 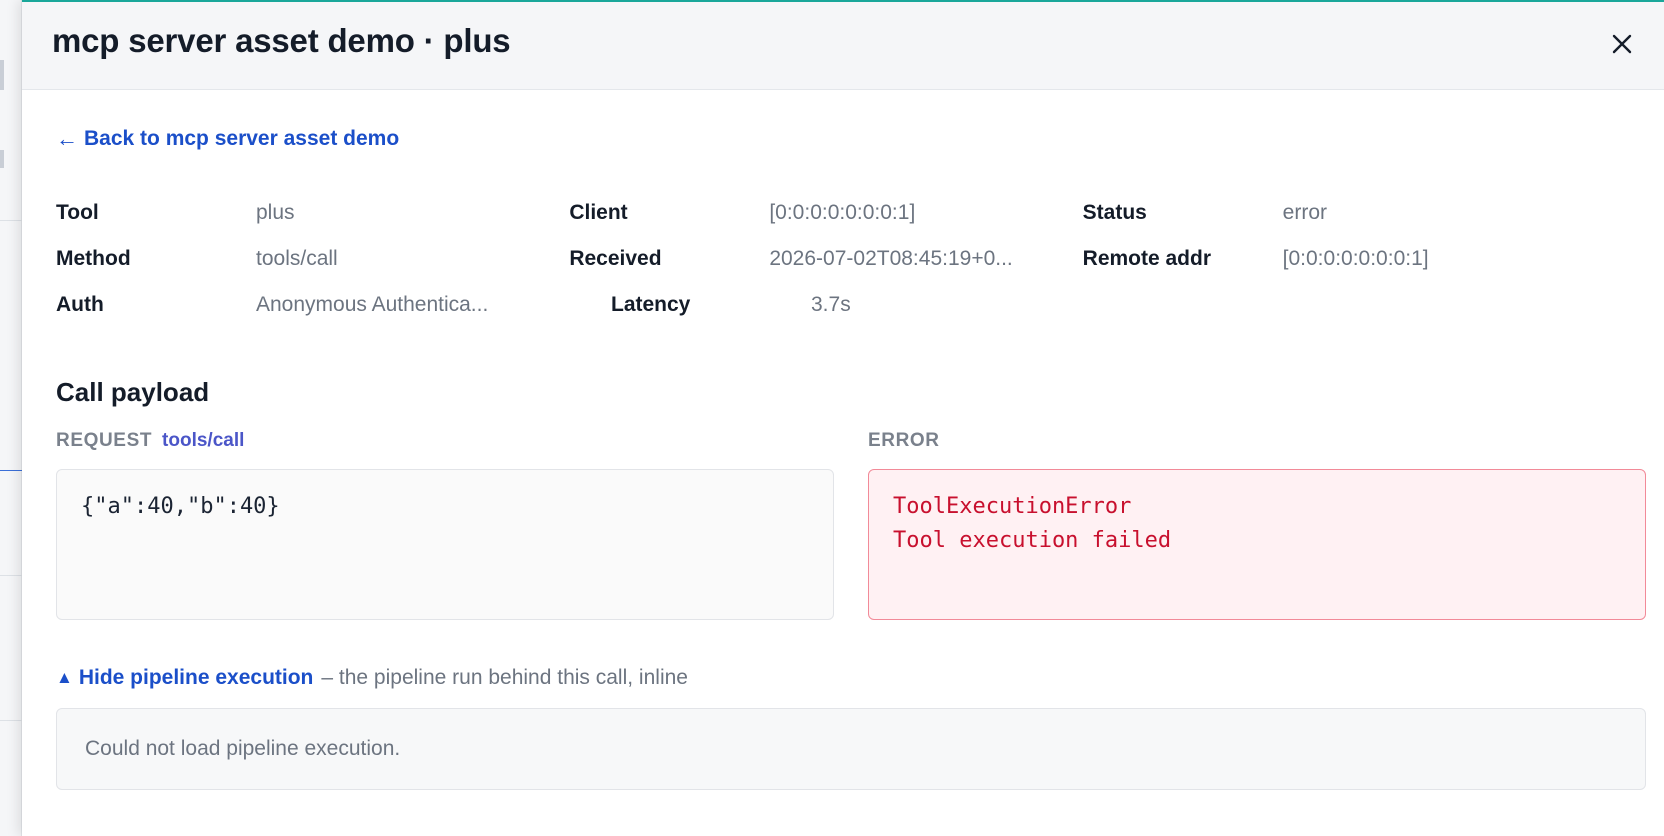 I want to click on status-value: error, so click(x=1304, y=212).